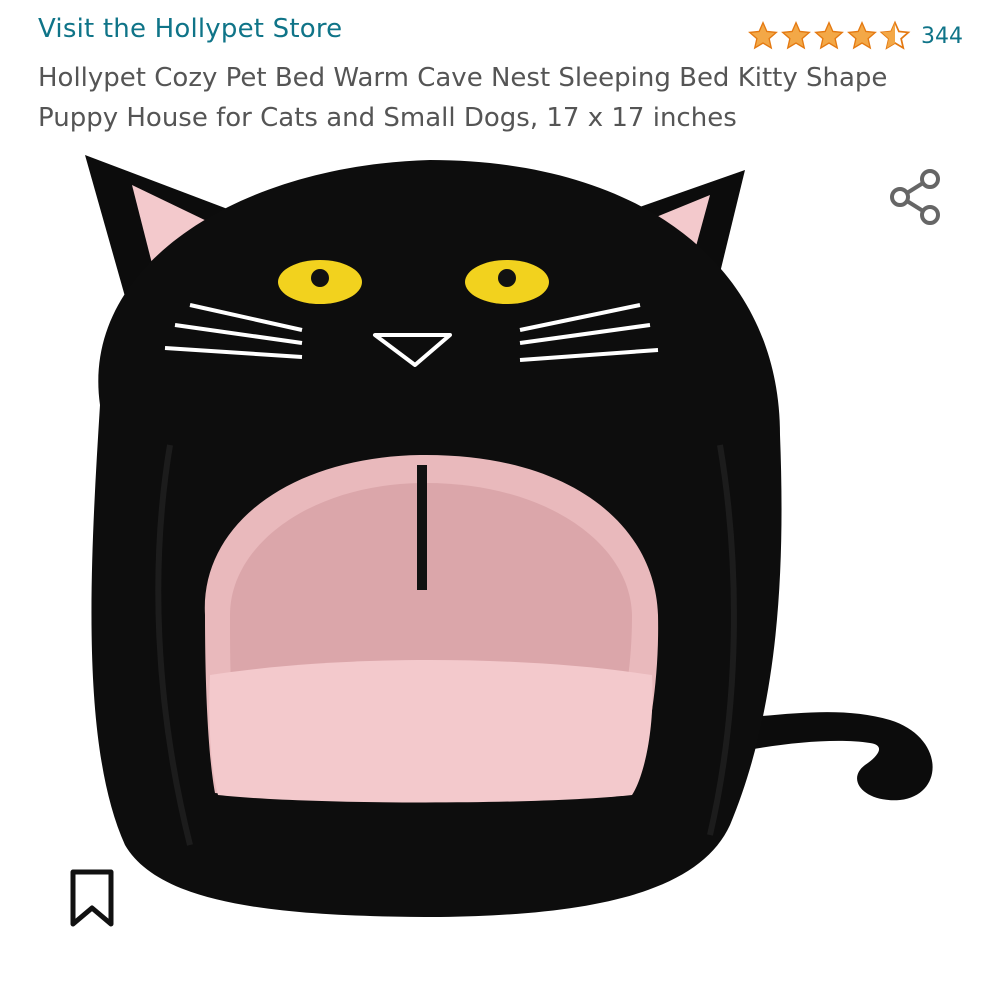 This screenshot has width=999, height=1000. What do you see at coordinates (895, 36) in the screenshot?
I see `star-half-icon` at bounding box center [895, 36].